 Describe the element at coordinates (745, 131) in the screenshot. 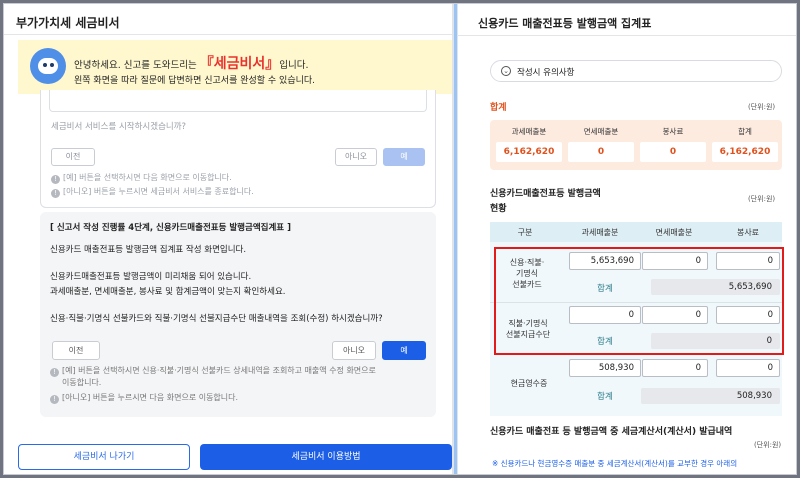

I see `summary-header-total: 합계` at that location.